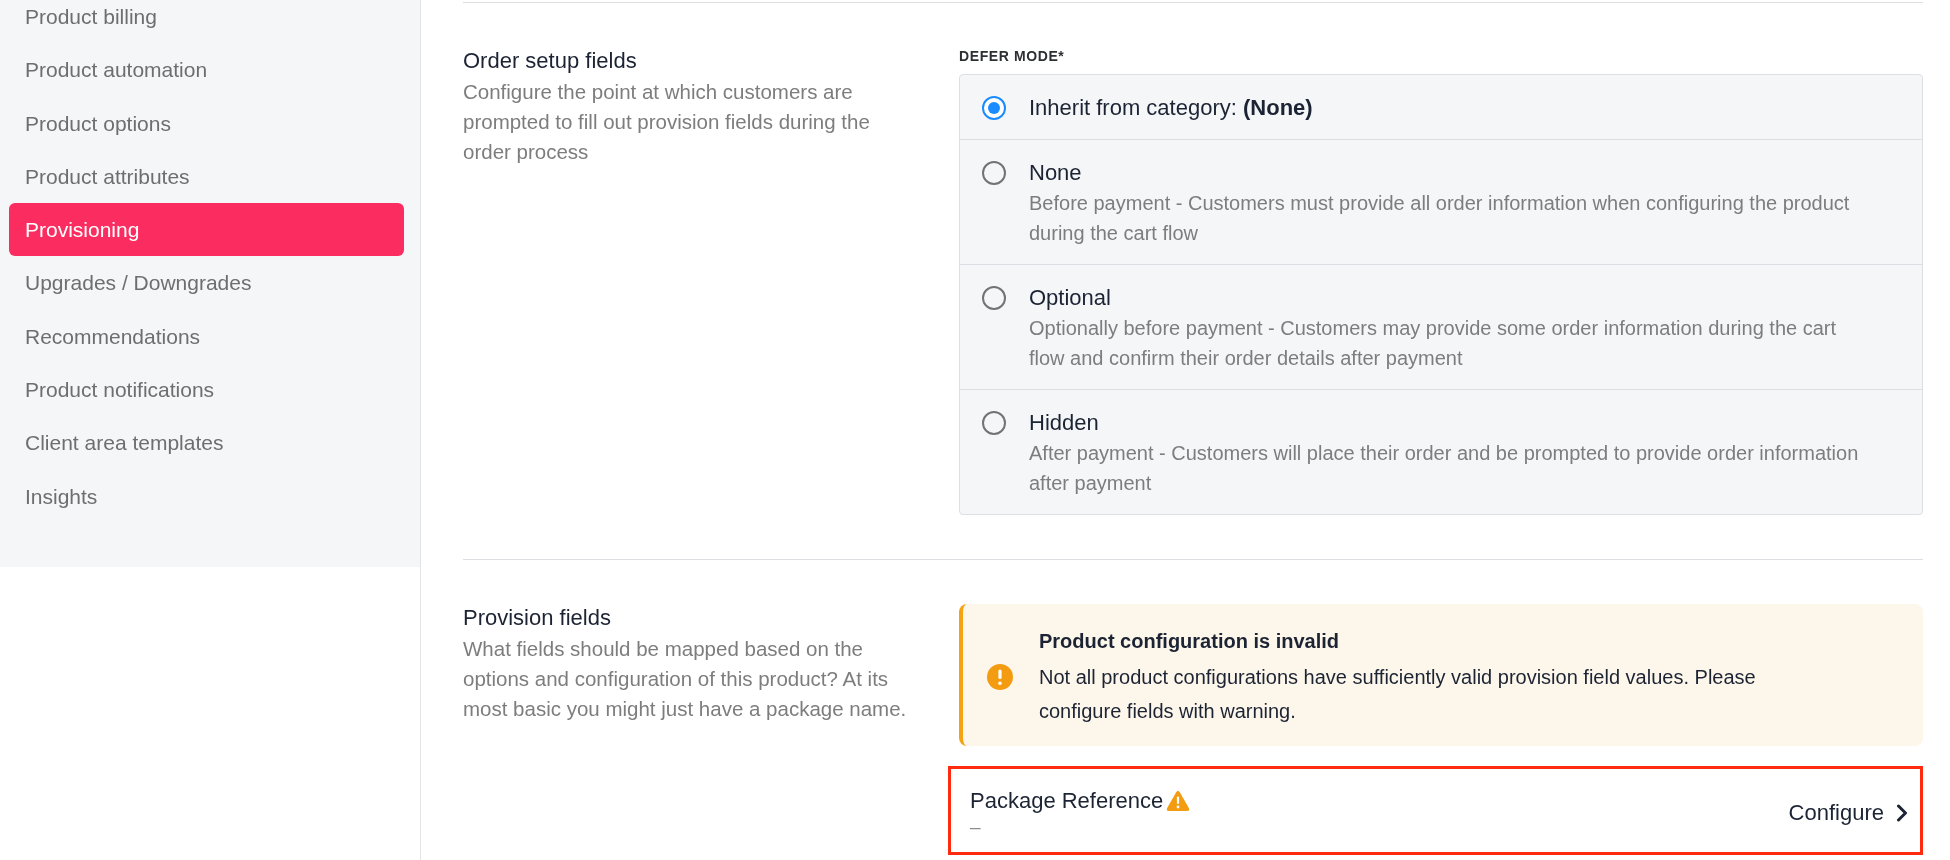 The height and width of the screenshot is (860, 1950). Describe the element at coordinates (206, 336) in the screenshot. I see `sidebar-item: Recommendations` at that location.